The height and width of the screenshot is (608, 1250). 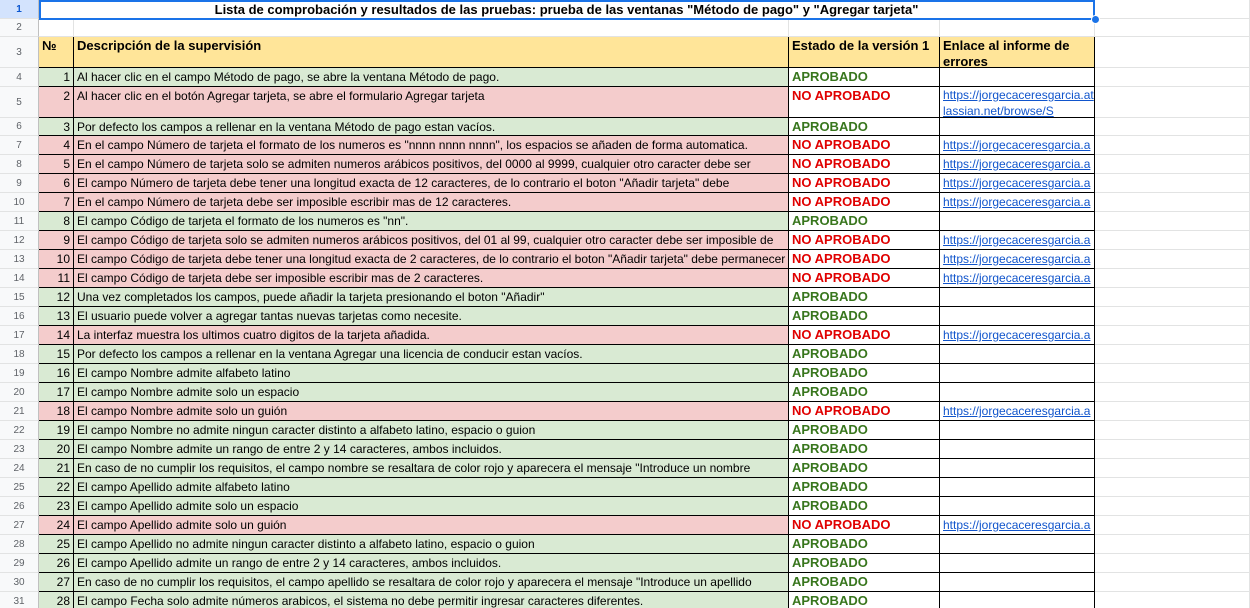 What do you see at coordinates (19, 164) in the screenshot?
I see `row-header: 8` at bounding box center [19, 164].